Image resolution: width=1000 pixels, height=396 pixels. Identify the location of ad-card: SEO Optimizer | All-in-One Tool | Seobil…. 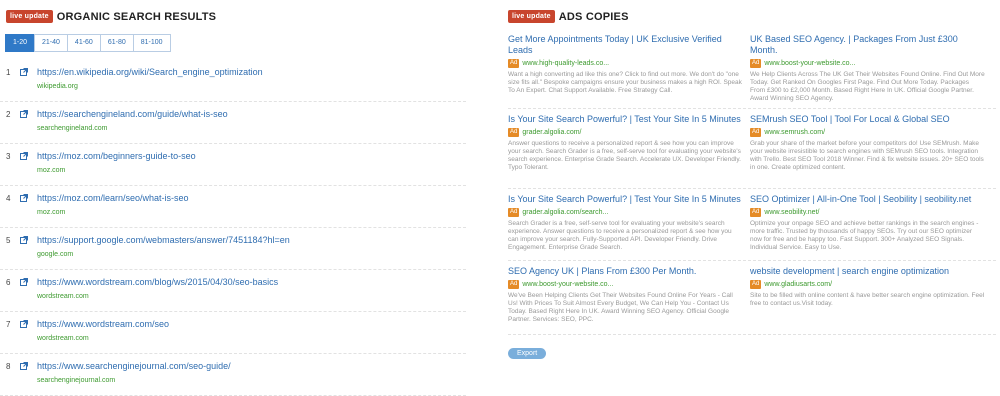
(867, 223).